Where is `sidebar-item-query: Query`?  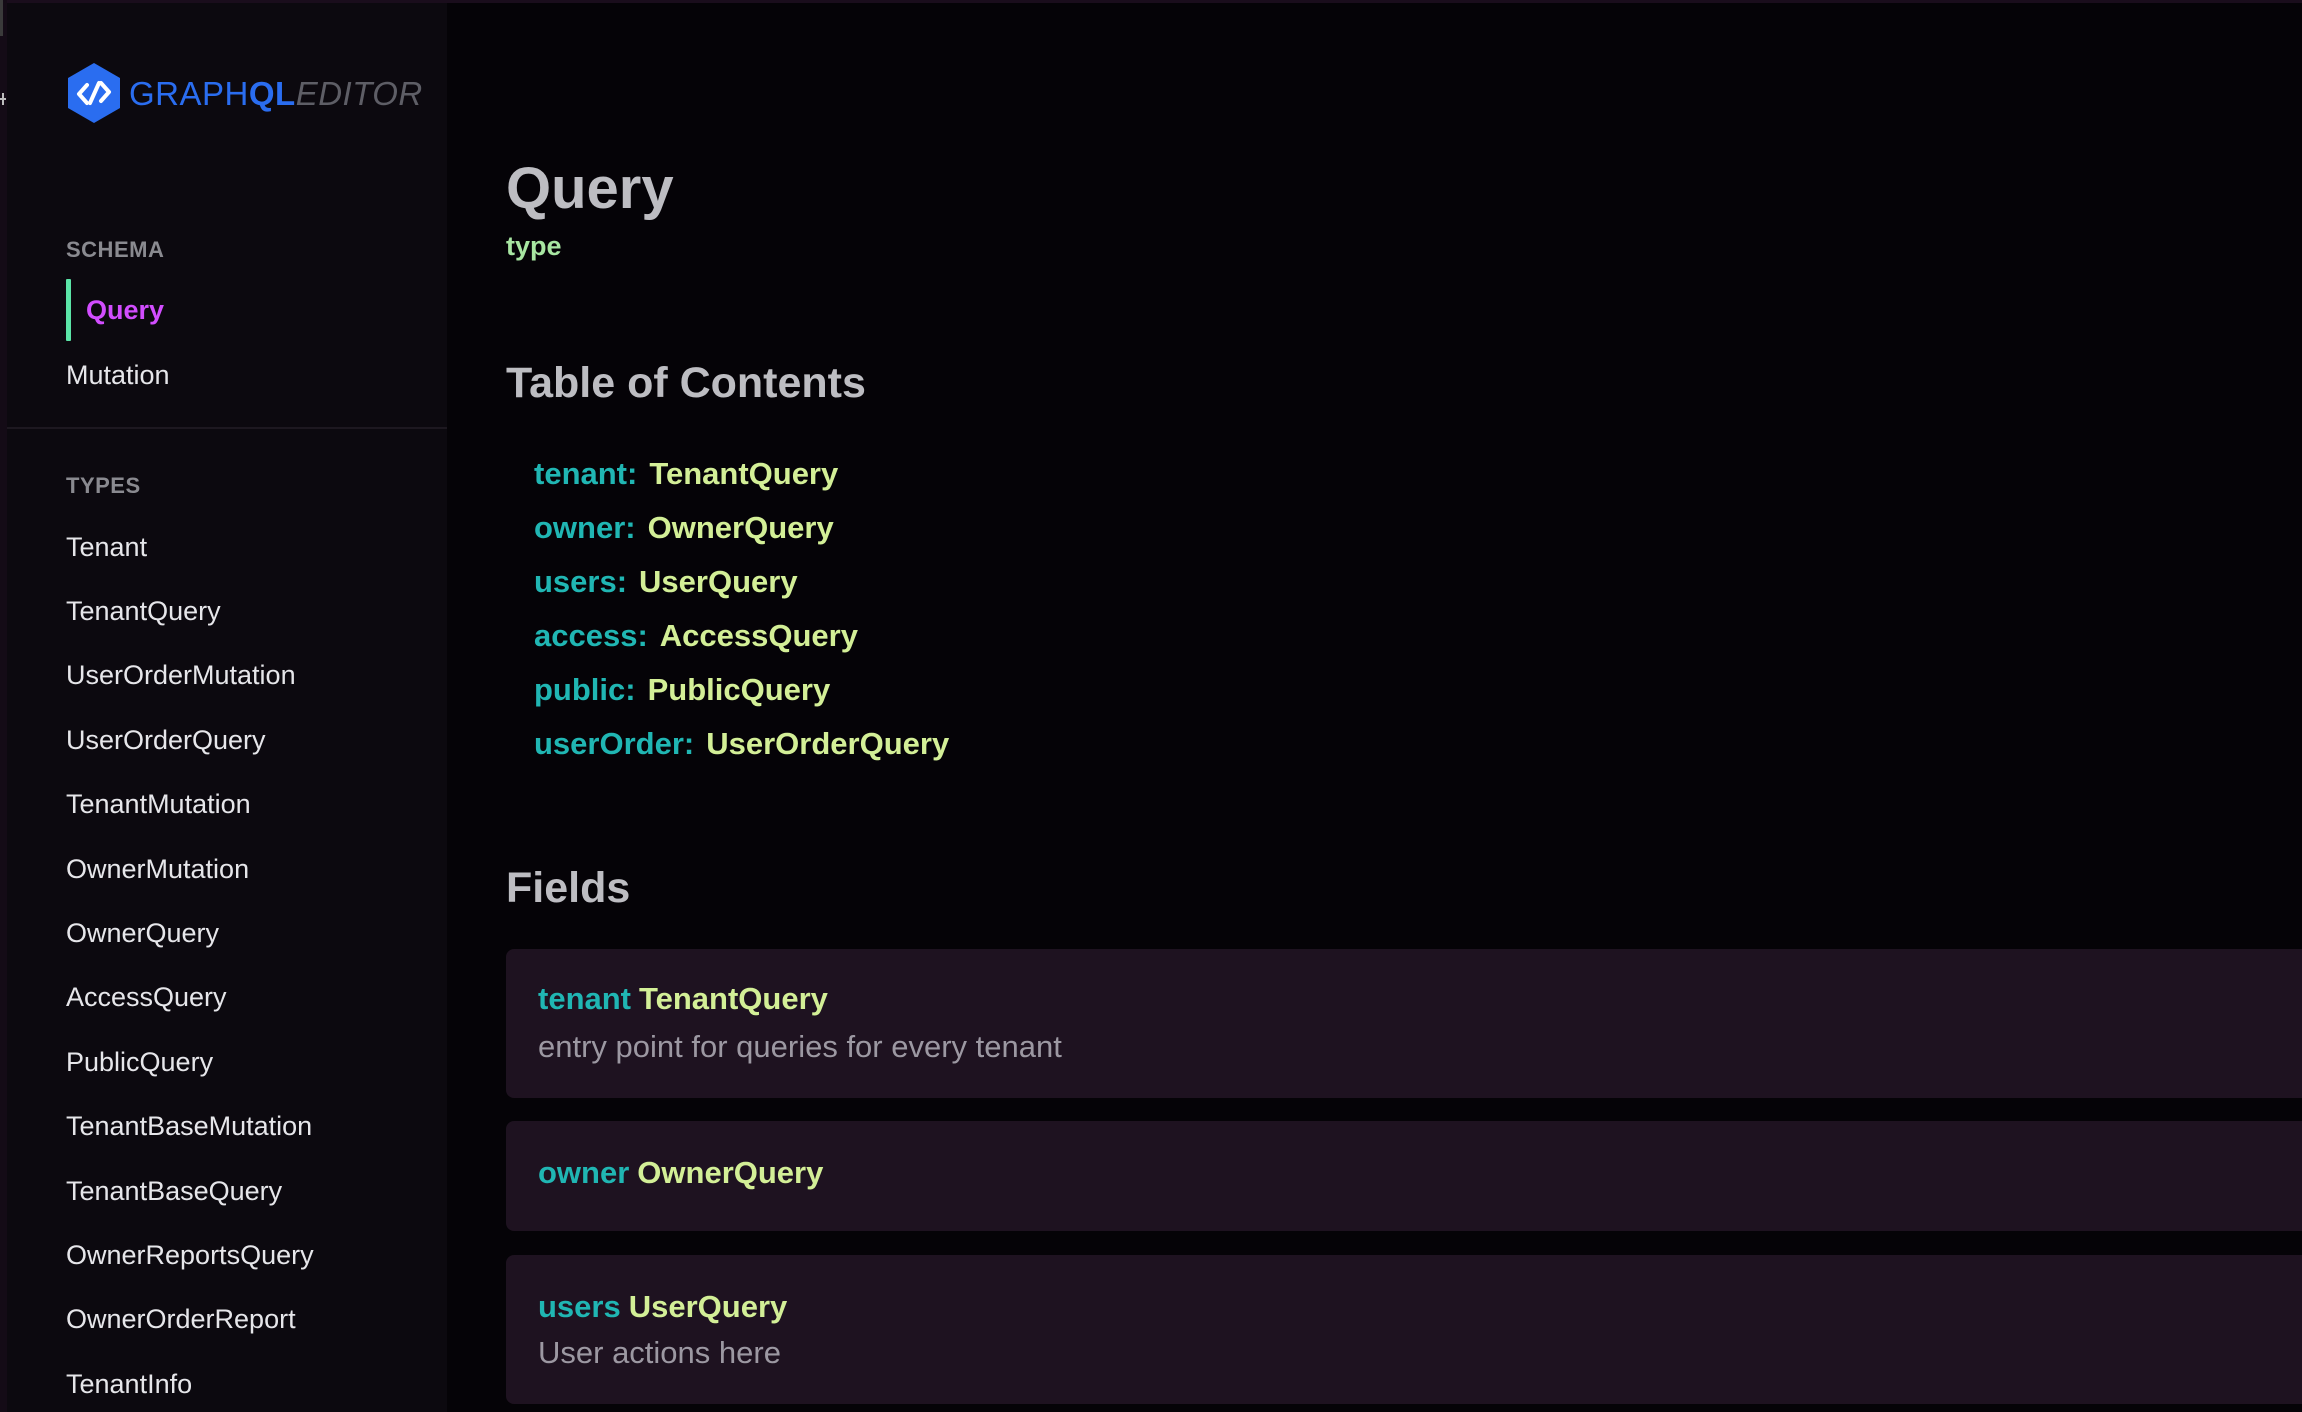 sidebar-item-query: Query is located at coordinates (125, 310).